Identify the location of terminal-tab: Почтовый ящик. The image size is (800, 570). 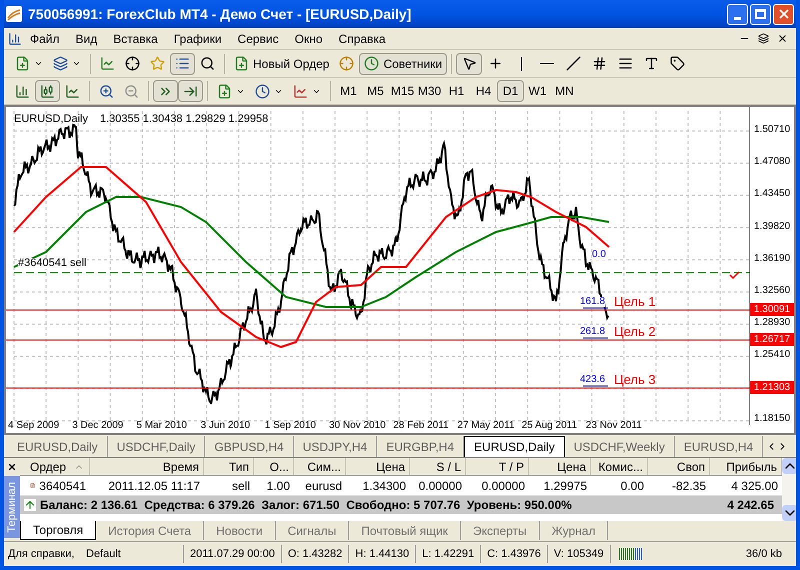
(405, 530).